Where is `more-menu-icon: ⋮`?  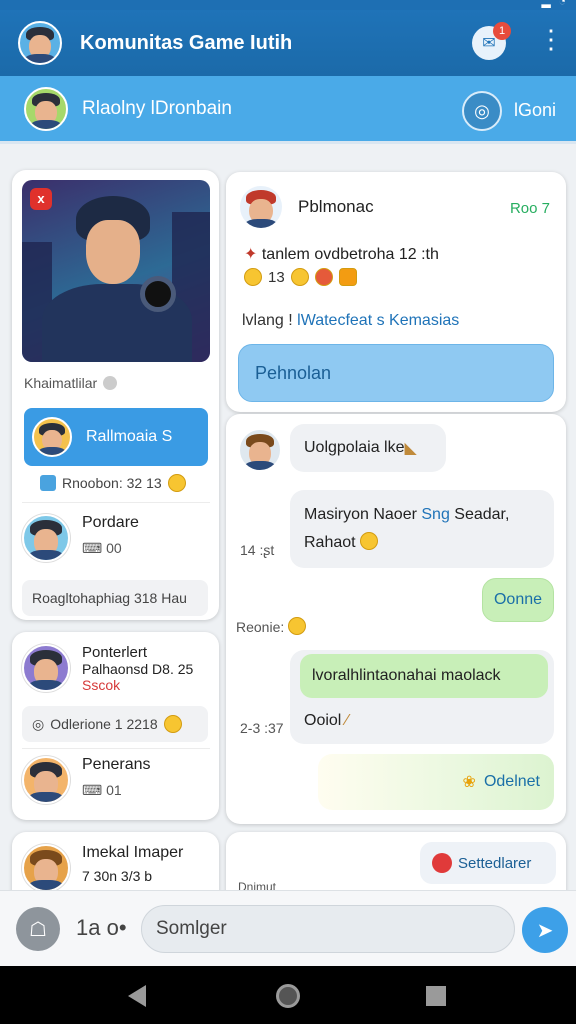 more-menu-icon: ⋮ is located at coordinates (551, 39).